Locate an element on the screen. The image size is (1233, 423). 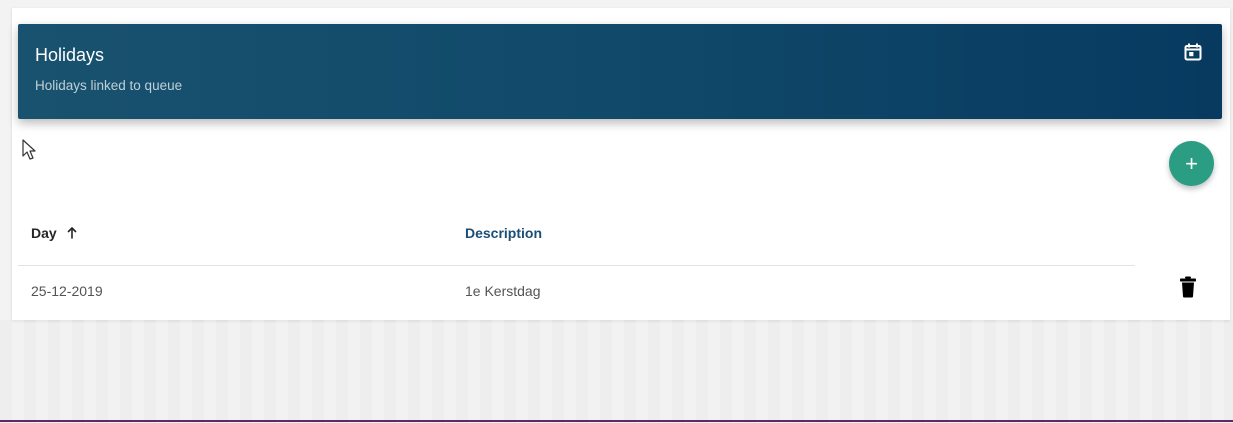
description-column-label: Description is located at coordinates (504, 233).